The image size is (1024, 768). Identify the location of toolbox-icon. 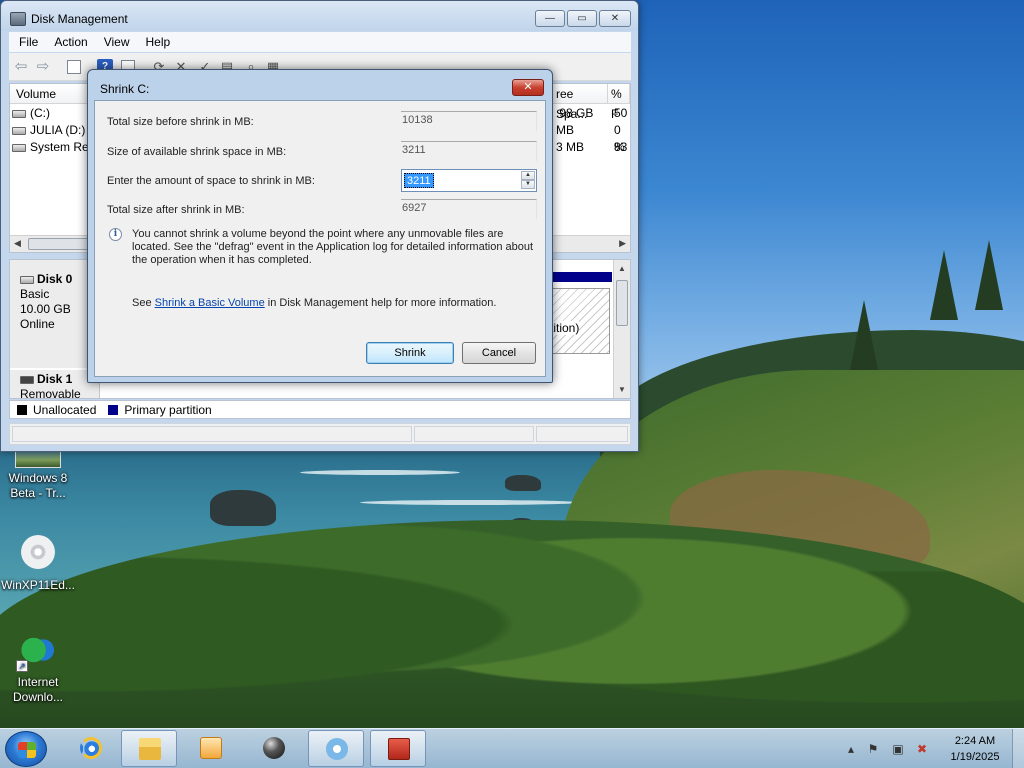
(399, 749).